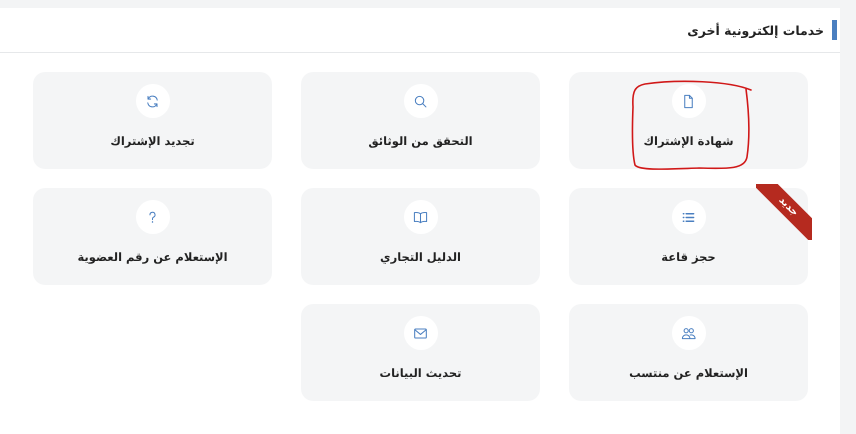 The width and height of the screenshot is (856, 434). I want to click on service-card: الدليل التجاري, so click(420, 236).